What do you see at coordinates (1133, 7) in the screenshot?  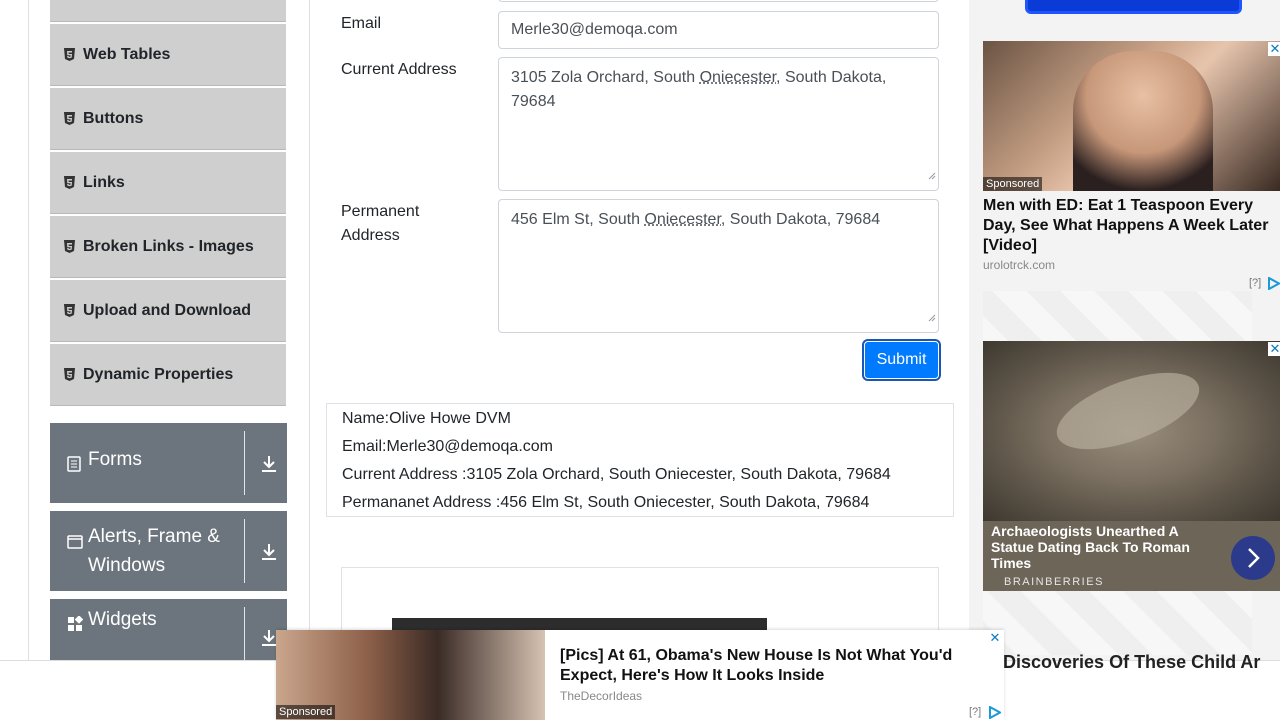 I see `ad-button` at bounding box center [1133, 7].